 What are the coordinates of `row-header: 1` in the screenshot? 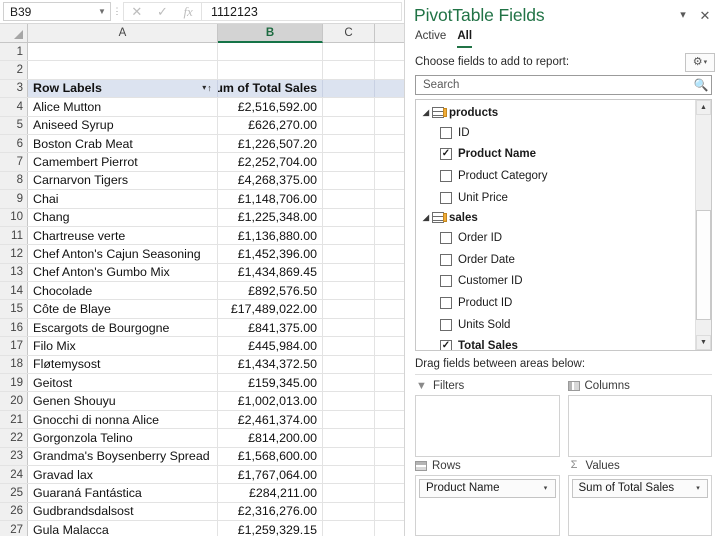 It's located at (14, 52).